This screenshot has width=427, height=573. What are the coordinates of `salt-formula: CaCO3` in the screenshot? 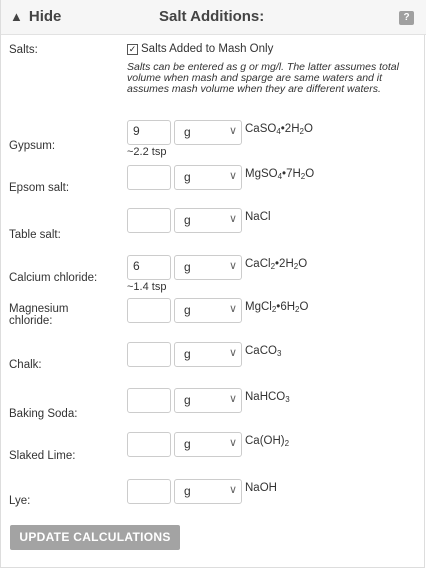 It's located at (263, 351).